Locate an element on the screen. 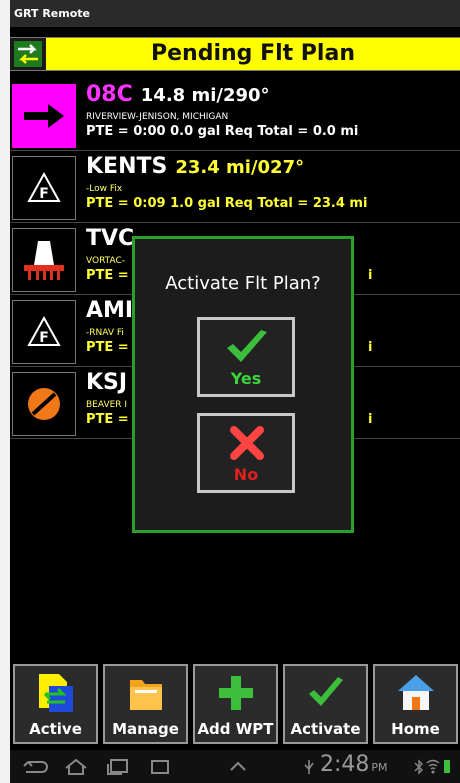 This screenshot has width=460, height=783. waypoint-name: TVC is located at coordinates (110, 238).